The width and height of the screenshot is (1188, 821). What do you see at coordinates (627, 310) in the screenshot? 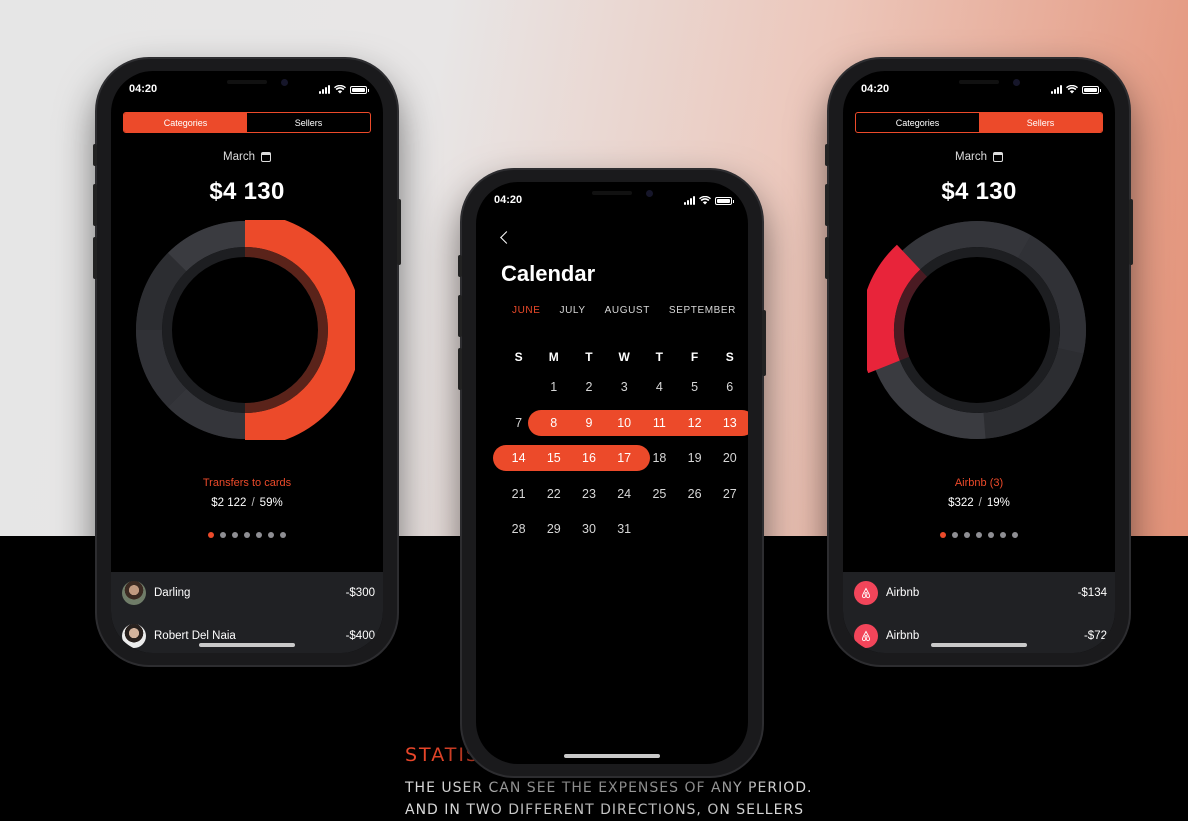
I see `month-tab: AUGUST` at bounding box center [627, 310].